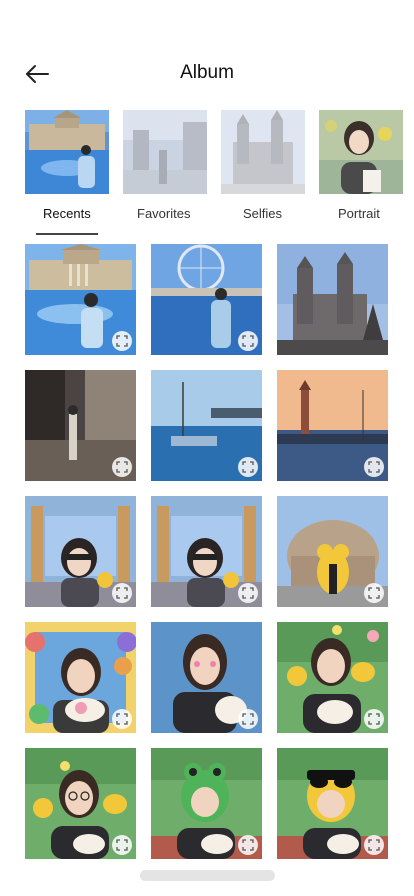 This screenshot has width=414, height=896. I want to click on tab-recents: Recents, so click(67, 213).